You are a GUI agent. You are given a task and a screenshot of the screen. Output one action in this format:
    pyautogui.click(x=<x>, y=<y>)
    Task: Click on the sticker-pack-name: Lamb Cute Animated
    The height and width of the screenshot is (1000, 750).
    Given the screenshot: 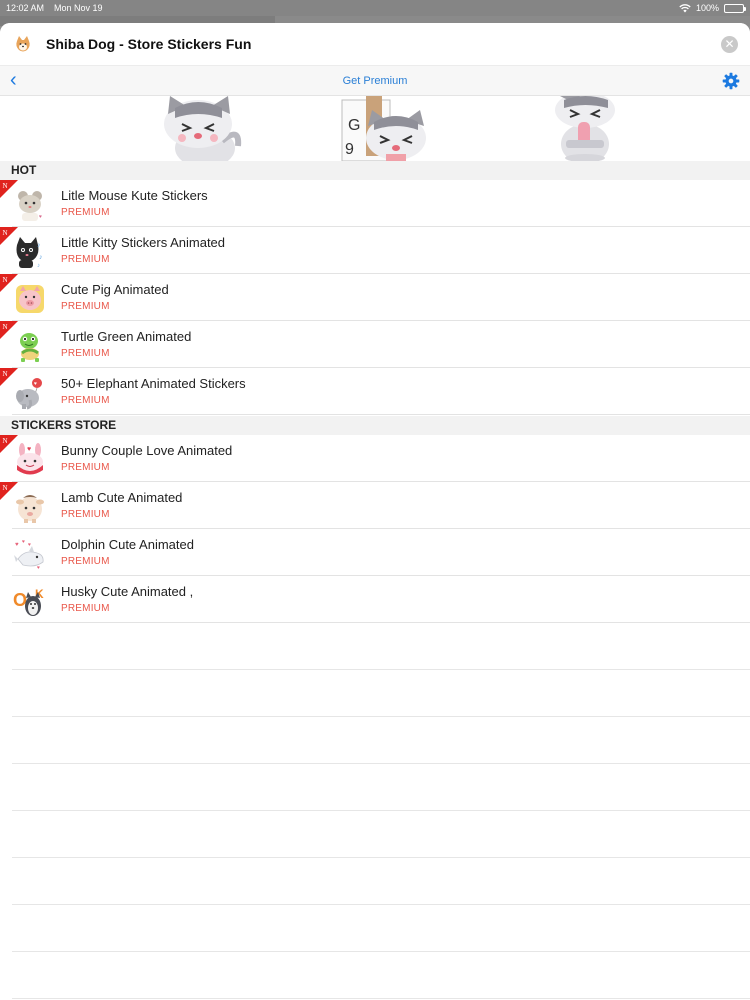 What is the action you would take?
    pyautogui.click(x=122, y=497)
    